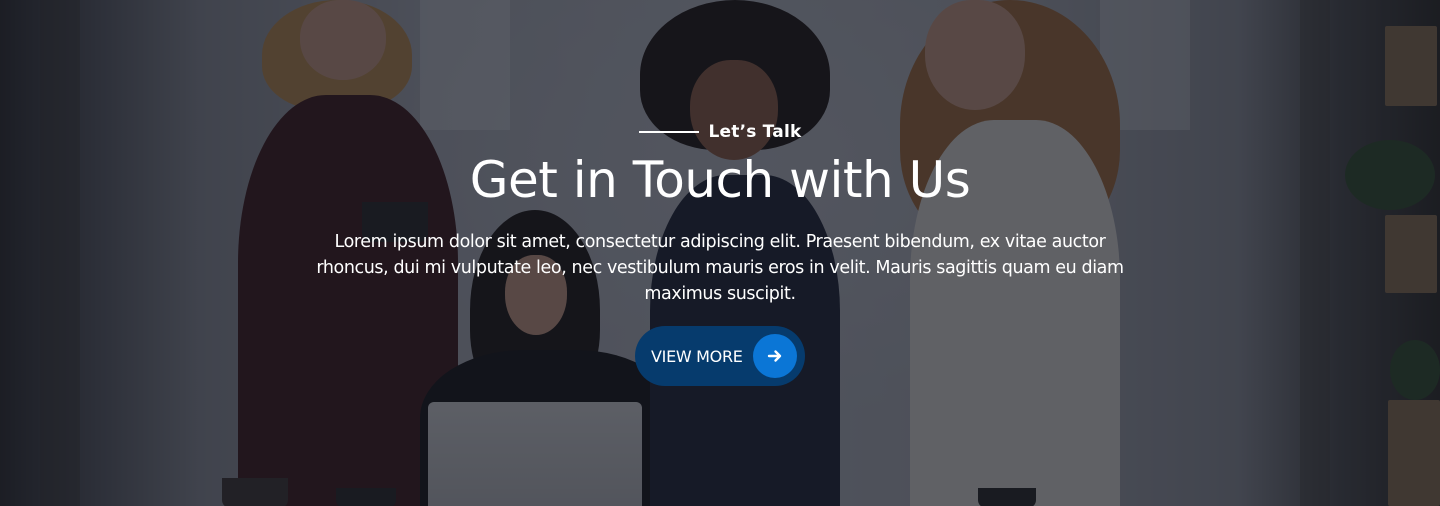  I want to click on eyebrow-divider-line, so click(668, 132).